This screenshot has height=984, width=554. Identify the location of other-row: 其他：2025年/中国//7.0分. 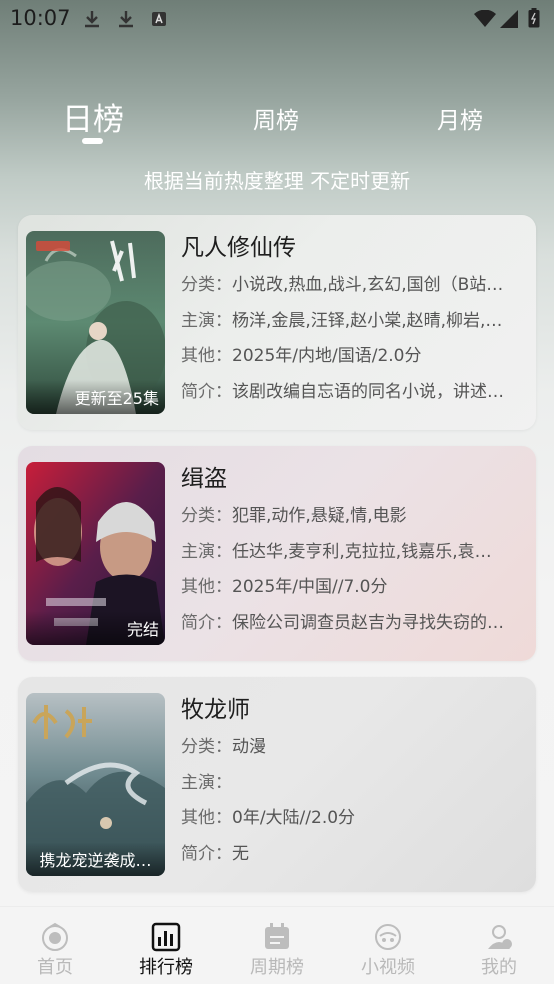
(354, 587).